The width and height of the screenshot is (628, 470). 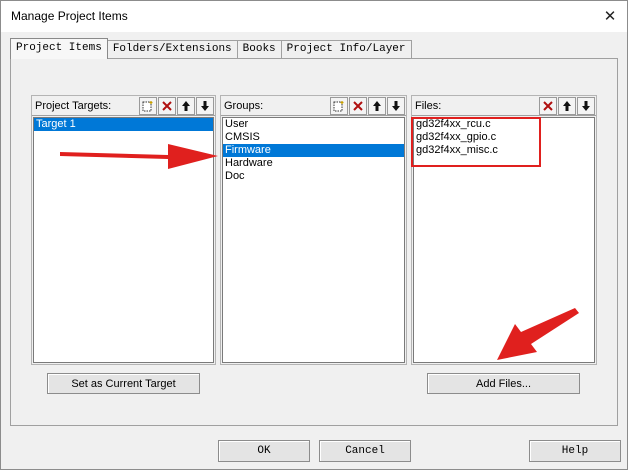 I want to click on tab-project-items: Project Items, so click(x=59, y=48).